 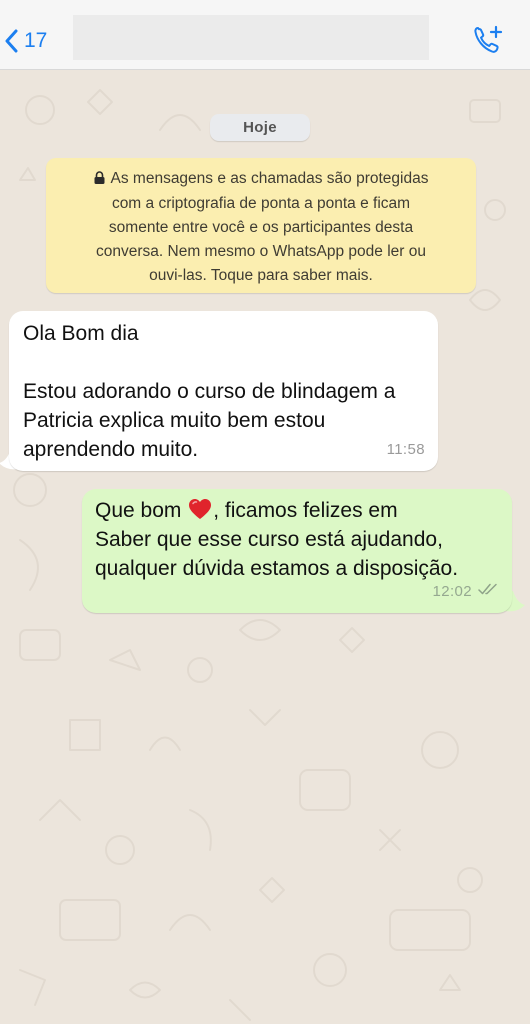 What do you see at coordinates (405, 449) in the screenshot?
I see `message-time: 11:58` at bounding box center [405, 449].